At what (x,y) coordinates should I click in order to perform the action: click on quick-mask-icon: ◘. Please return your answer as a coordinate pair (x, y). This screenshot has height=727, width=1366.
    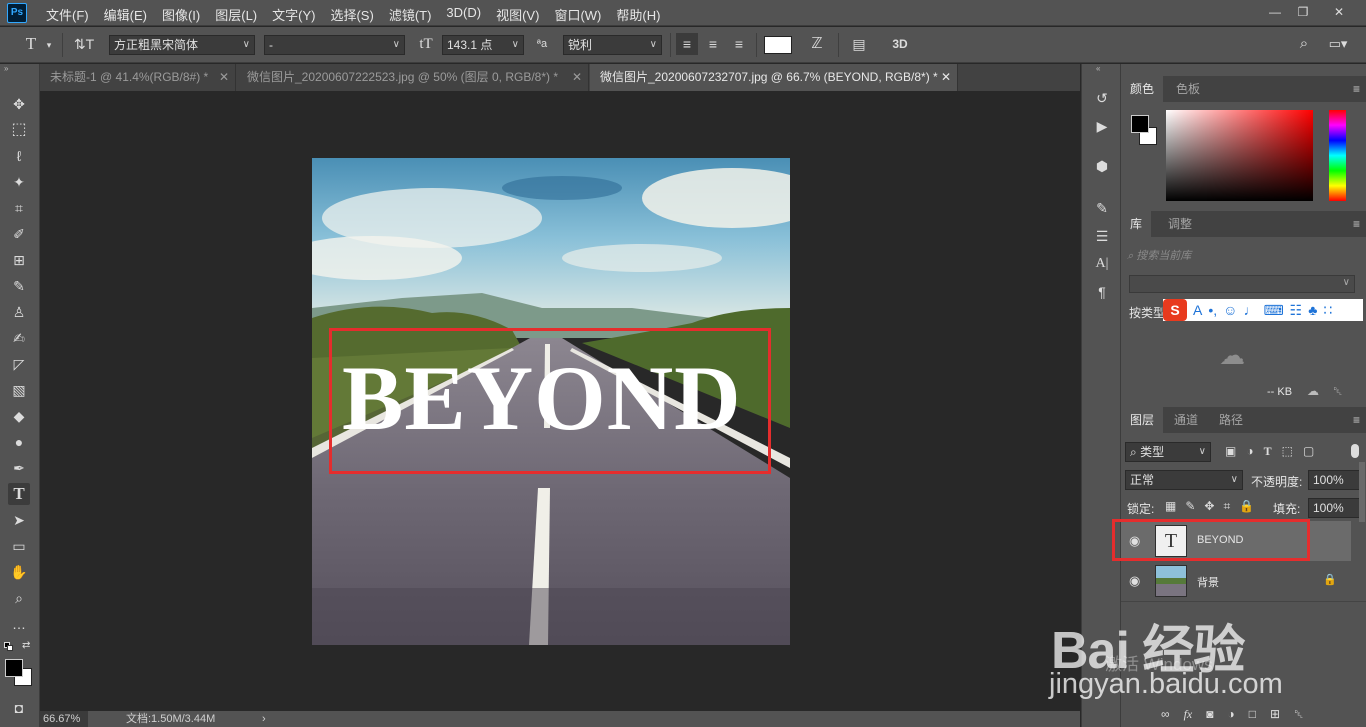
    Looking at the image, I should click on (19, 708).